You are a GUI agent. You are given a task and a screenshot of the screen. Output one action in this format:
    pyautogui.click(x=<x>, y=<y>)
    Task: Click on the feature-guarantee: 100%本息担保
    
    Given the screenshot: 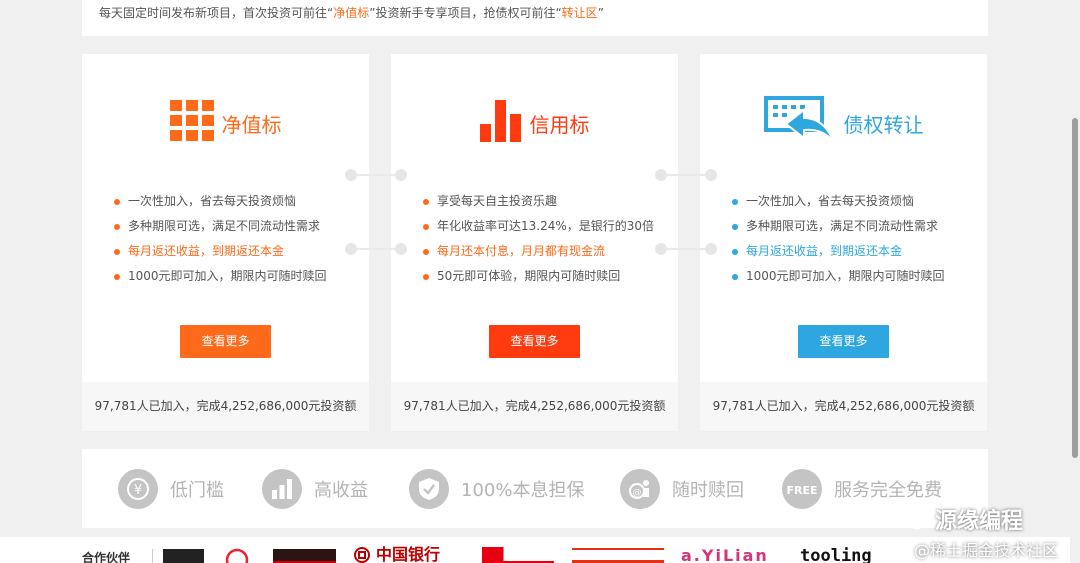 What is the action you would take?
    pyautogui.click(x=496, y=489)
    